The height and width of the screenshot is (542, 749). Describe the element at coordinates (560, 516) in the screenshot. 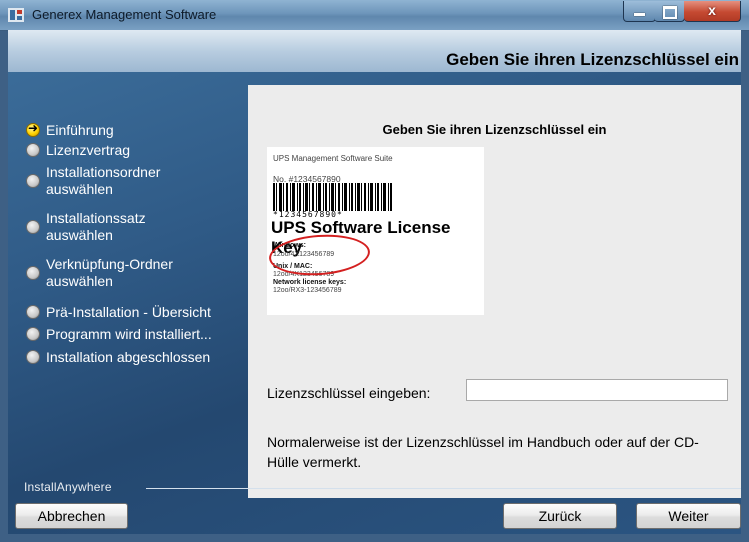

I see `back-button: Zurück` at that location.